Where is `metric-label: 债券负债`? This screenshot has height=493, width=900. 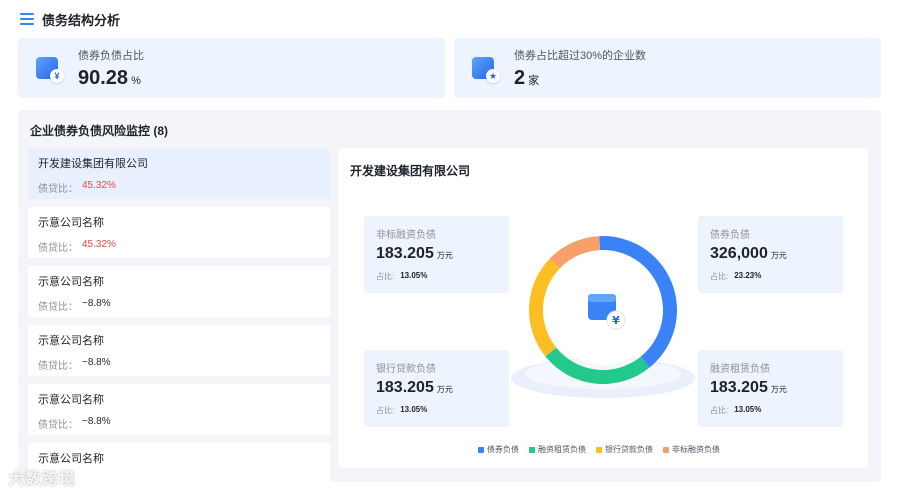
metric-label: 债券负债 is located at coordinates (730, 235).